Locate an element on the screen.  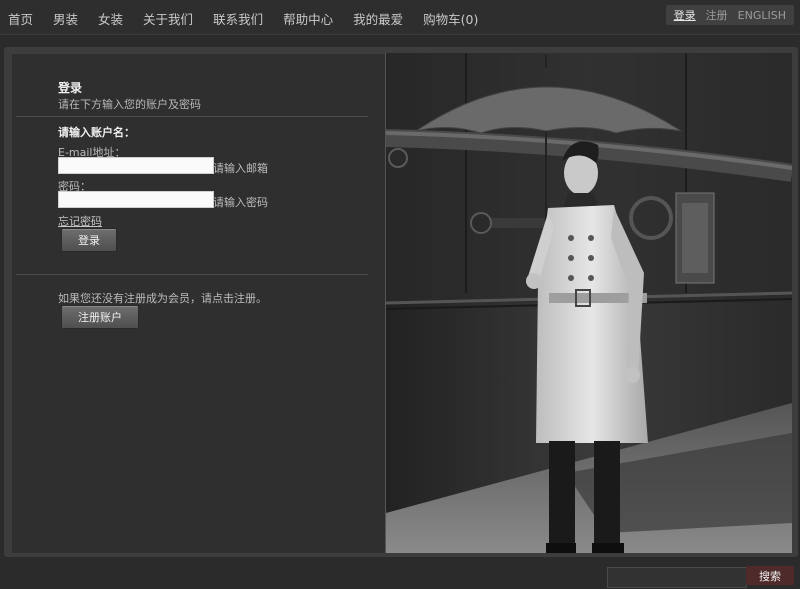
search-input is located at coordinates (677, 577).